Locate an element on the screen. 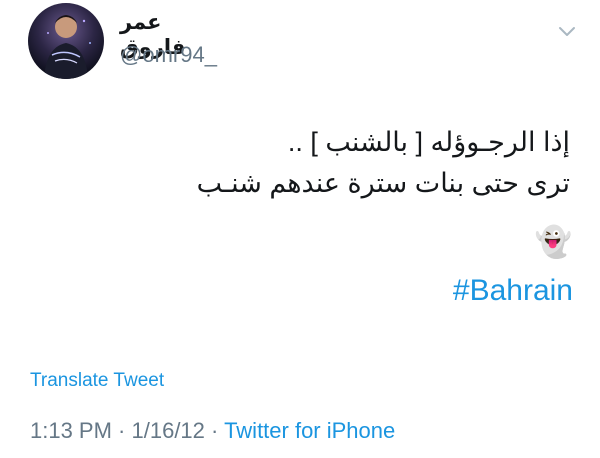  translate-tweet-link: Translate Tweet is located at coordinates (97, 381).